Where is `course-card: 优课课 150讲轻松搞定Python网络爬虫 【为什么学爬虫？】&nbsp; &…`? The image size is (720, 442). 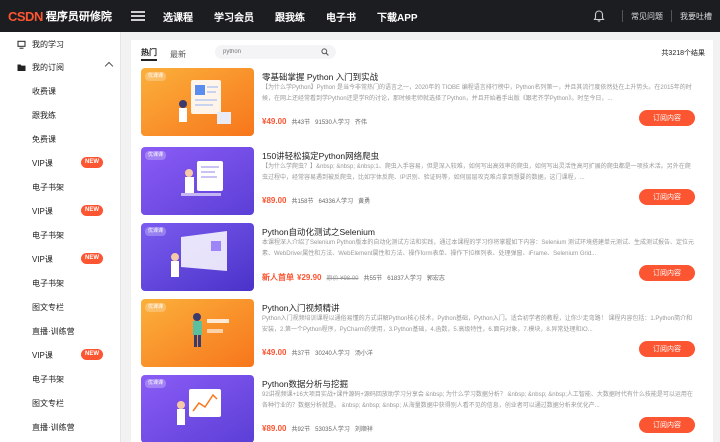
course-card: 优课课 150讲轻松搞定Python网络爬虫 【为什么学爬虫？】&nbsp; &… is located at coordinates (422, 181).